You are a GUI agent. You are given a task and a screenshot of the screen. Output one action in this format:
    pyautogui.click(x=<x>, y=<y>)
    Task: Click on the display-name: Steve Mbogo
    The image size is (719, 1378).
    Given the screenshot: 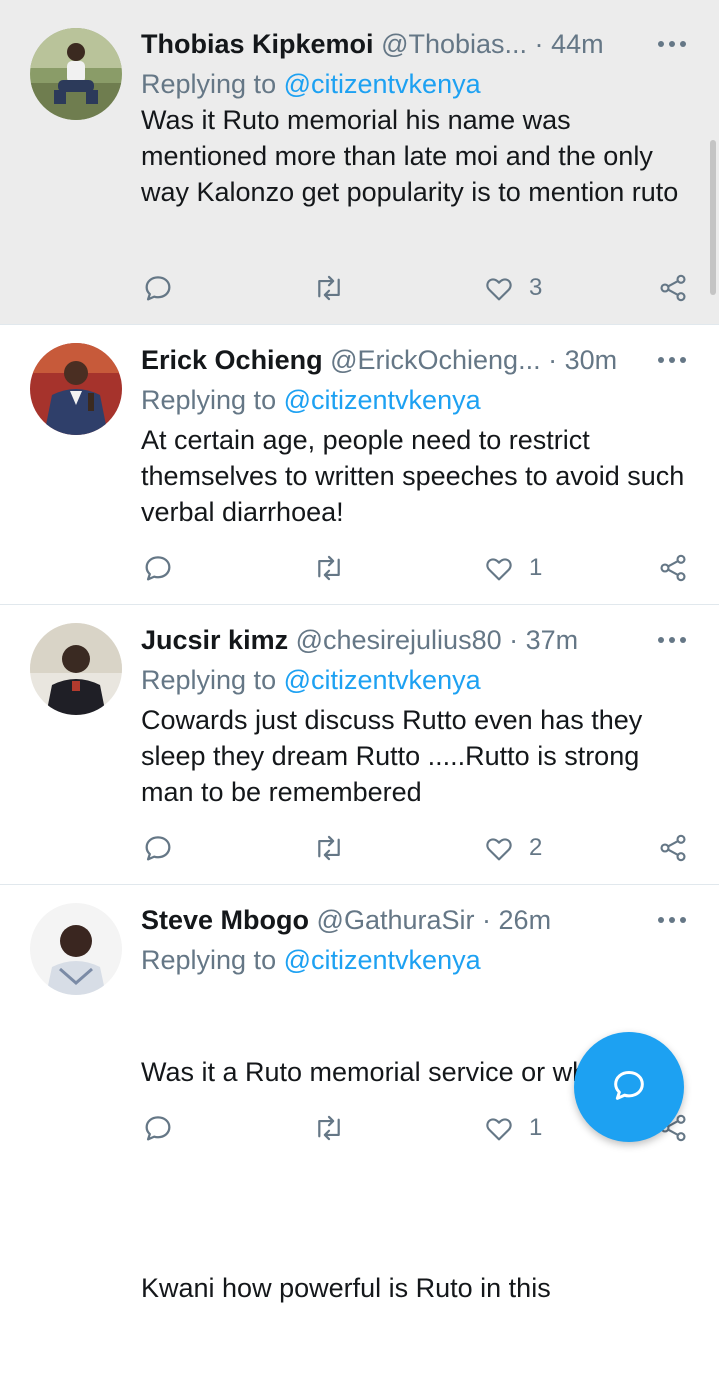 What is the action you would take?
    pyautogui.click(x=225, y=920)
    